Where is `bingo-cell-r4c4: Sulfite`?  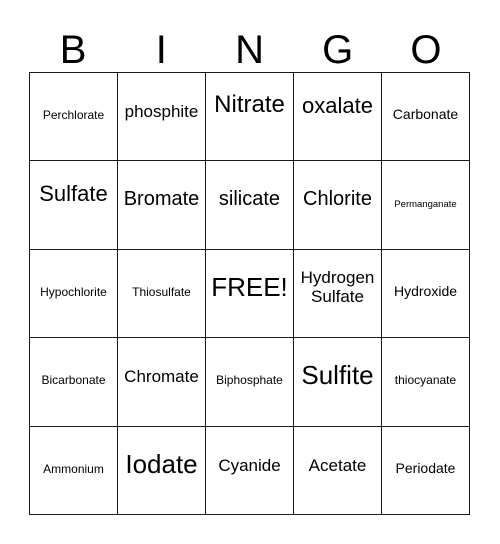
bingo-cell-r4c4: Sulfite is located at coordinates (338, 382).